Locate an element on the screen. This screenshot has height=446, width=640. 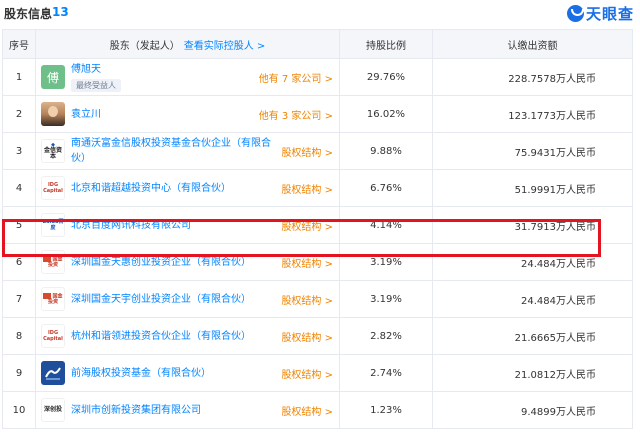
logo-text: 深创投 is located at coordinates (52, 409).